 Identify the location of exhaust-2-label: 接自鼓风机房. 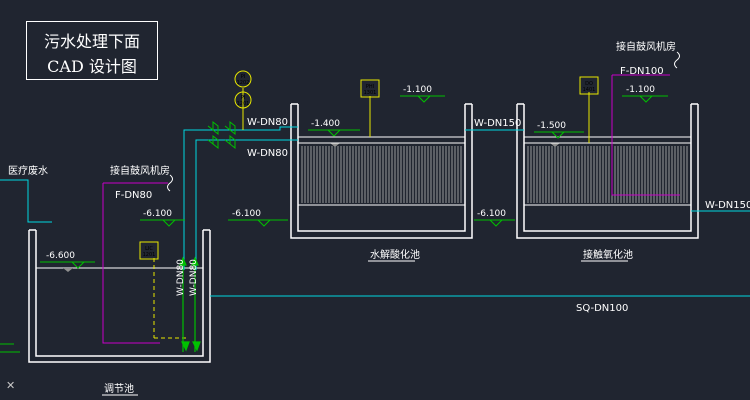
(646, 46).